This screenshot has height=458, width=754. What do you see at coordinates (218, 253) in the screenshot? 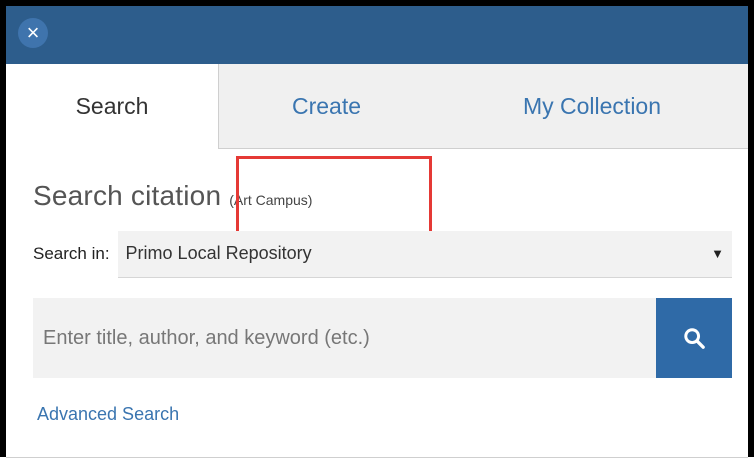
I see `search-scope-value: Primo Local Repository` at bounding box center [218, 253].